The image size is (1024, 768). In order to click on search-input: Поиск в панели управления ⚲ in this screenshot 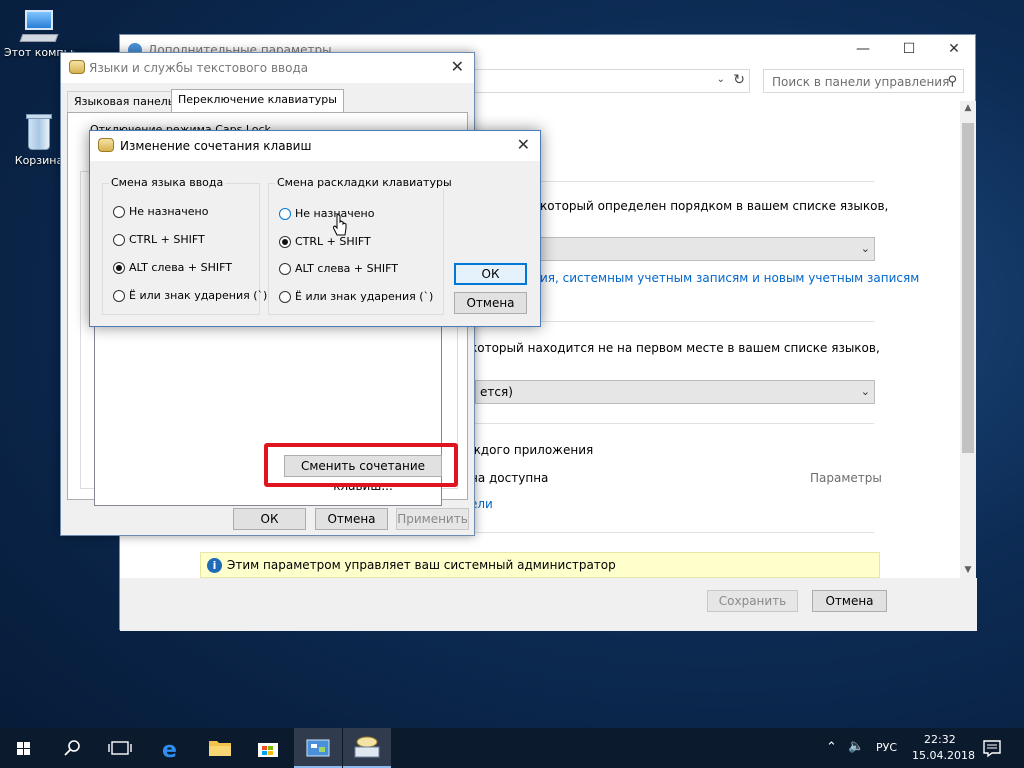, I will do `click(863, 81)`.